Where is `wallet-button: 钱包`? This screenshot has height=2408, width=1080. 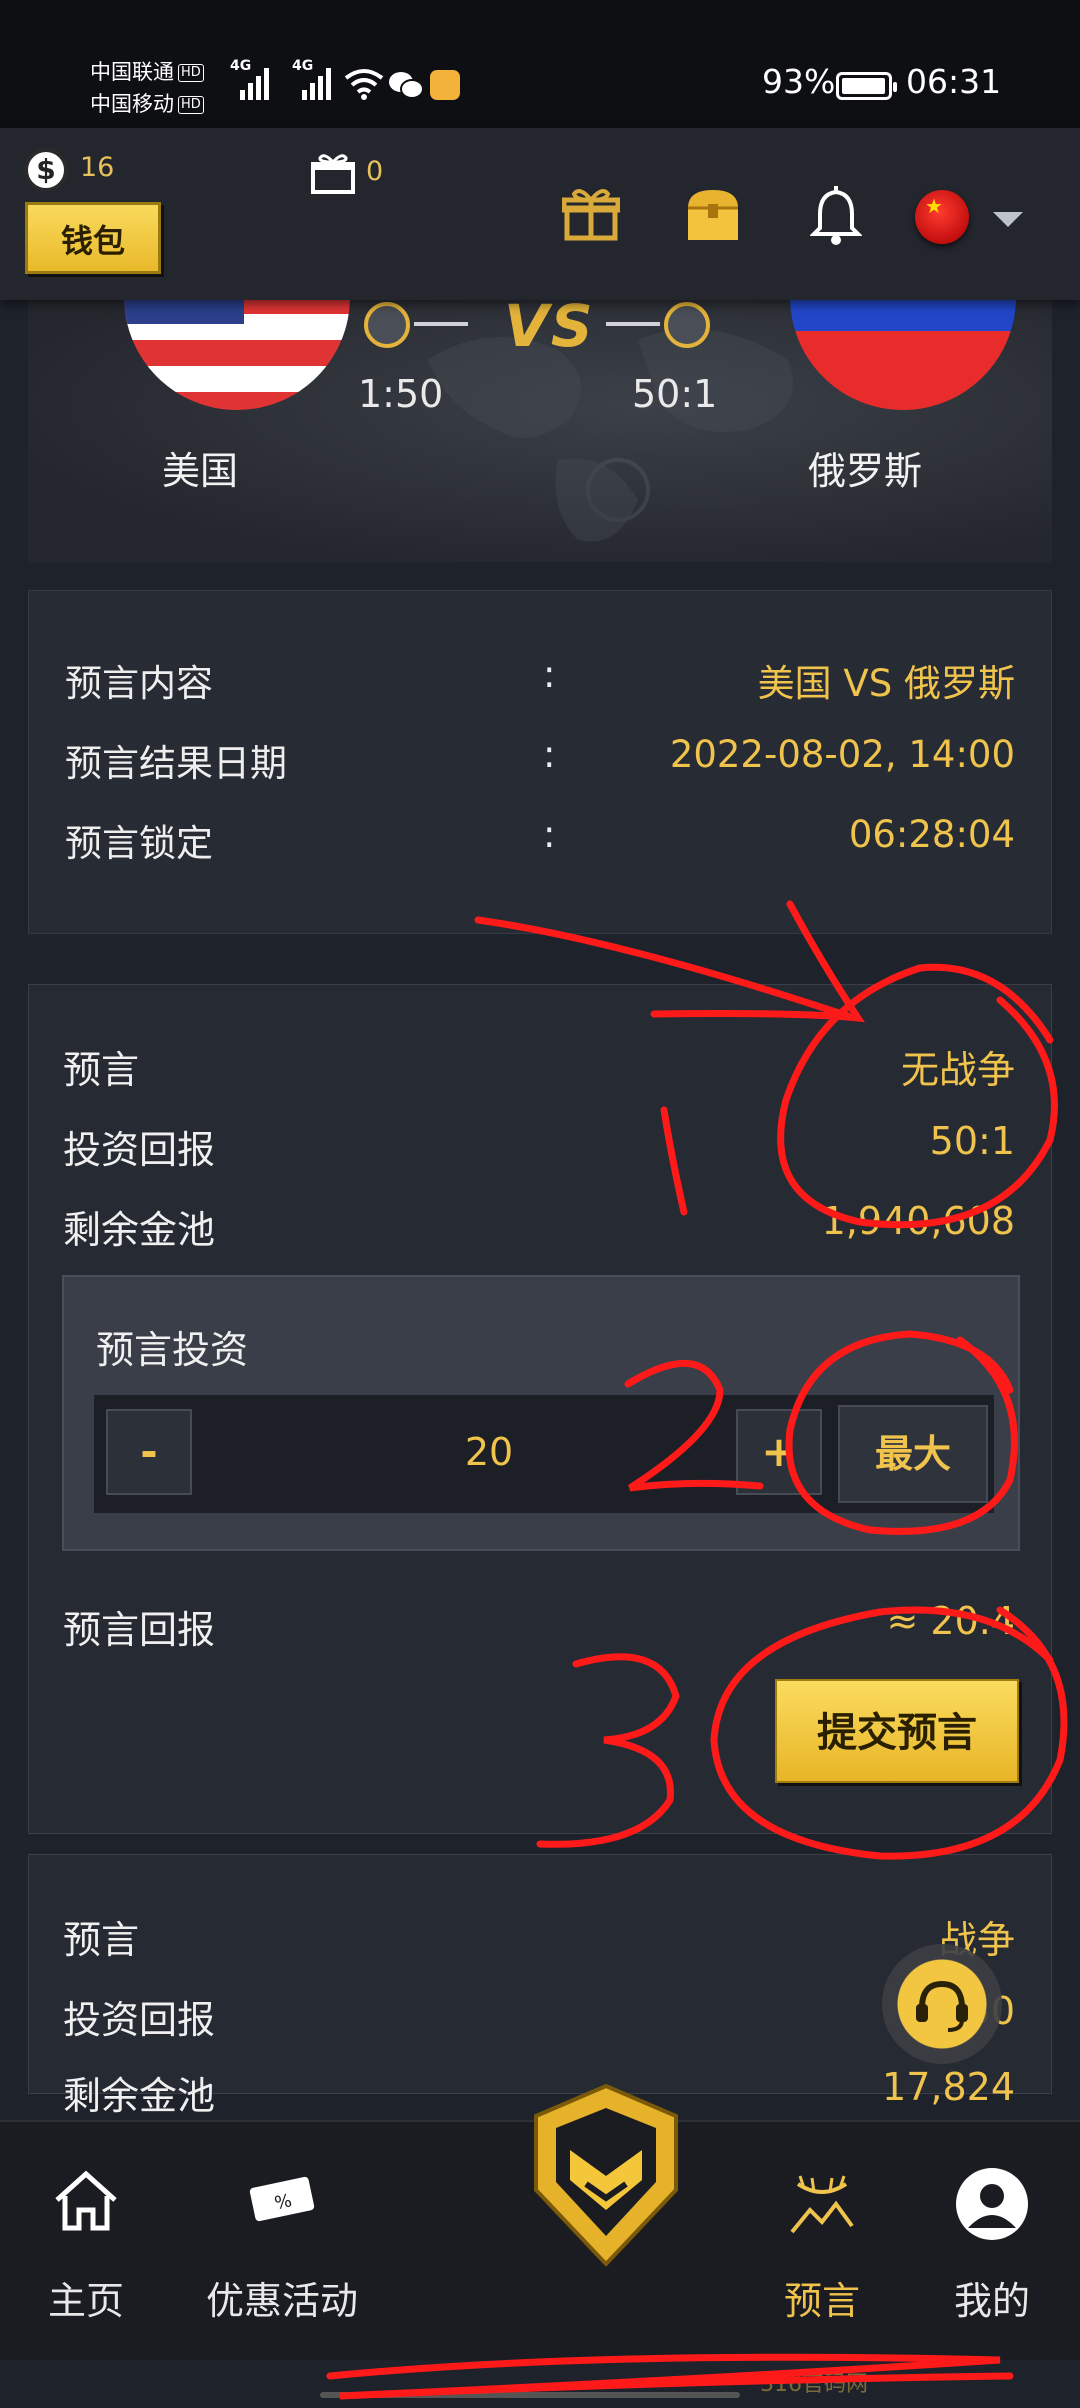
wallet-button: 钱包 is located at coordinates (93, 238).